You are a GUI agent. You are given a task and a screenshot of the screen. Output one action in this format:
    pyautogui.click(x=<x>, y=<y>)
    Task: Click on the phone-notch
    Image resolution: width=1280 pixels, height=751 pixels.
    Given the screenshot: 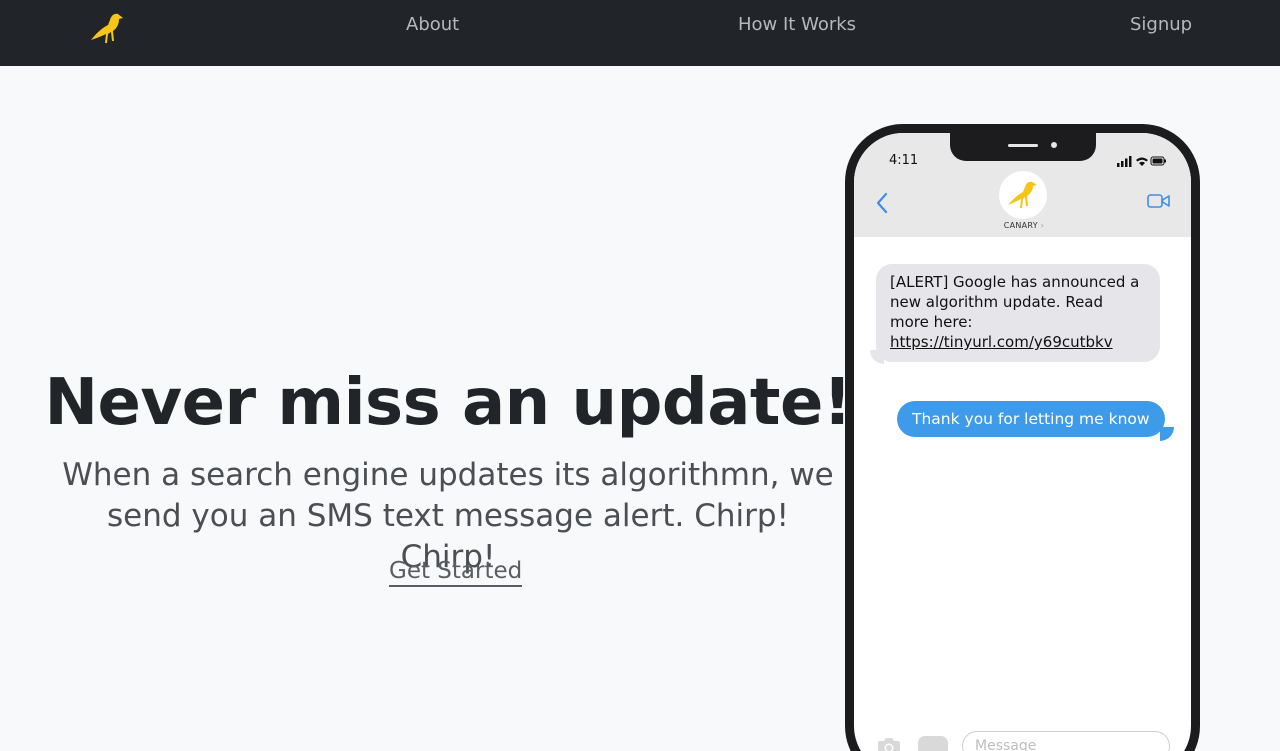 What is the action you would take?
    pyautogui.click(x=1023, y=147)
    